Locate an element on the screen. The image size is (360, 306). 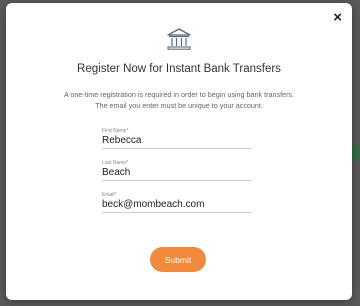
modal-title: Register Now for Instant Bank Transfers is located at coordinates (179, 69).